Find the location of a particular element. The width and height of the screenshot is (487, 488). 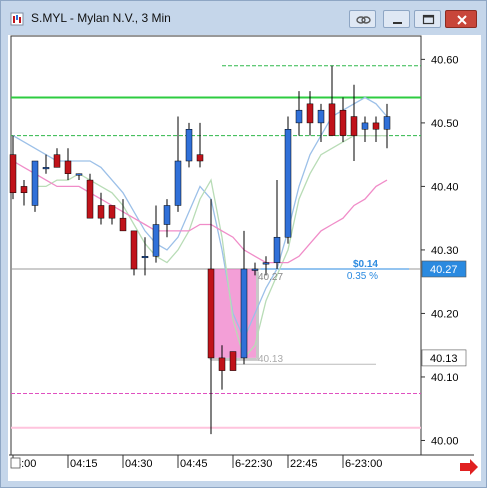

minimize-icon is located at coordinates (397, 23).